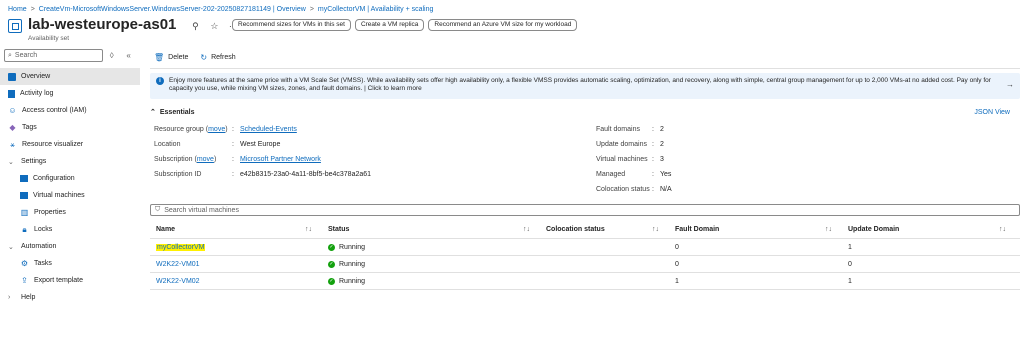 This screenshot has height=357, width=1024. Describe the element at coordinates (677, 247) in the screenshot. I see `vm-fault-domain: 0` at that location.